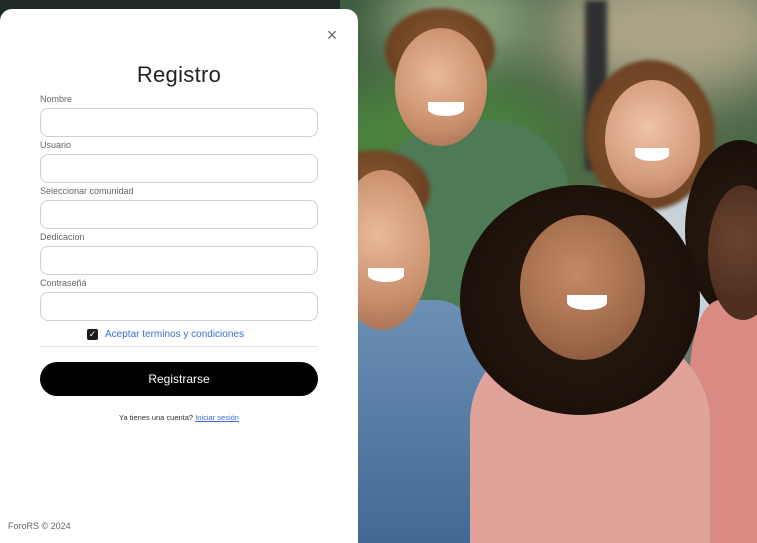  Describe the element at coordinates (63, 283) in the screenshot. I see `password-label: Contraseñá` at that location.